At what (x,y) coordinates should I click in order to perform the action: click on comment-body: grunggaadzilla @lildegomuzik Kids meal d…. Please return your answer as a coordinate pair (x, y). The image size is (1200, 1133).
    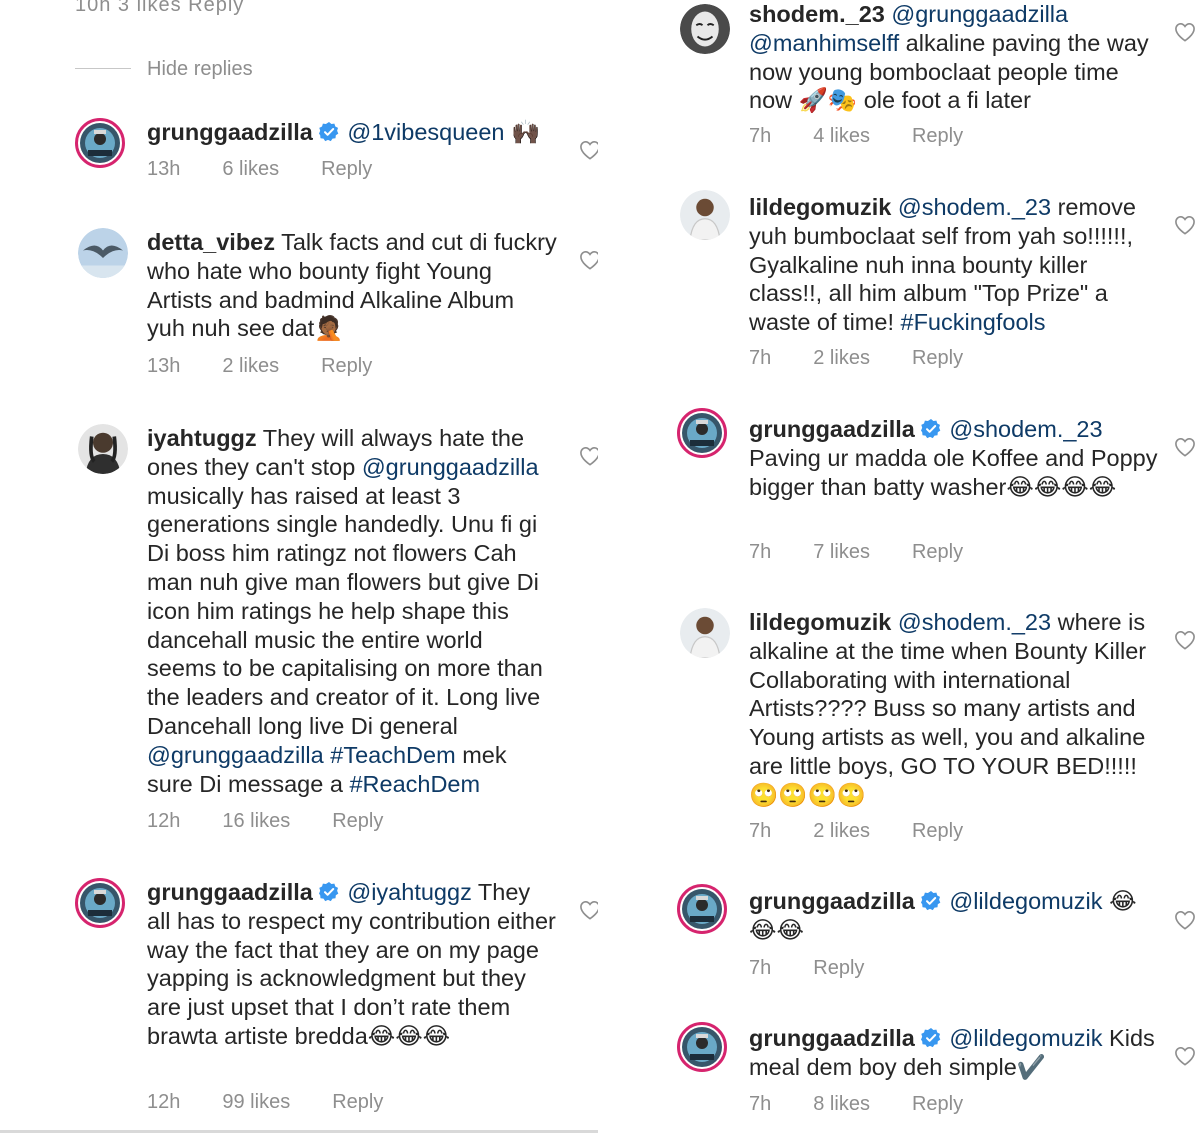
    Looking at the image, I should click on (954, 1053).